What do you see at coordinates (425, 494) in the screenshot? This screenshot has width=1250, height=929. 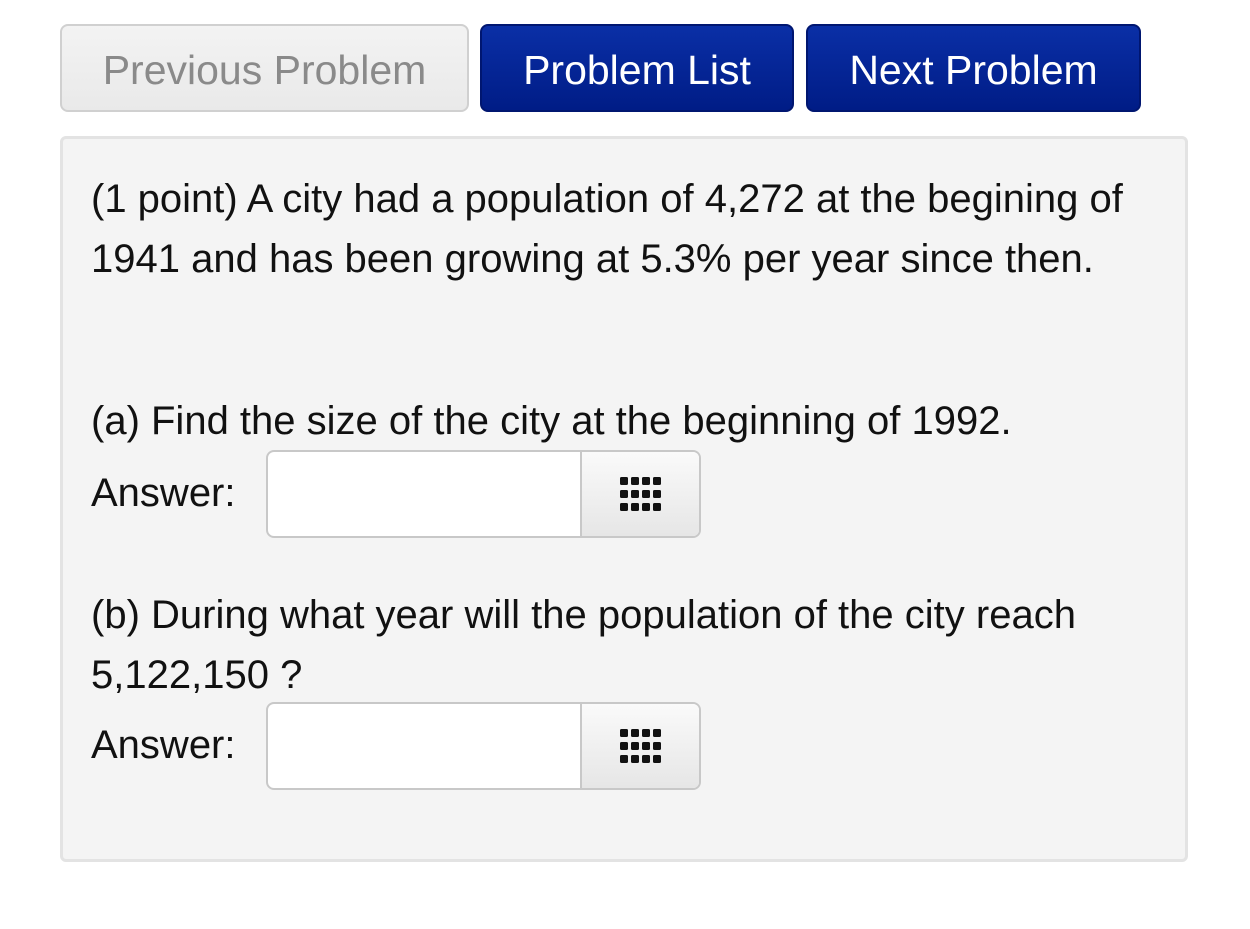 I see `answer-input-a` at bounding box center [425, 494].